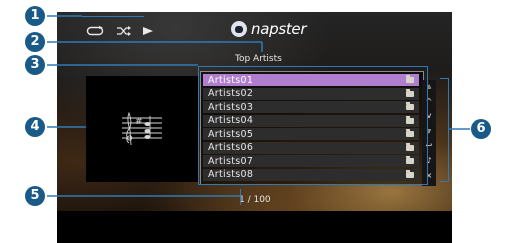 Image resolution: width=506 pixels, height=243 pixels. What do you see at coordinates (481, 129) in the screenshot?
I see `callout-6: 6` at bounding box center [481, 129].